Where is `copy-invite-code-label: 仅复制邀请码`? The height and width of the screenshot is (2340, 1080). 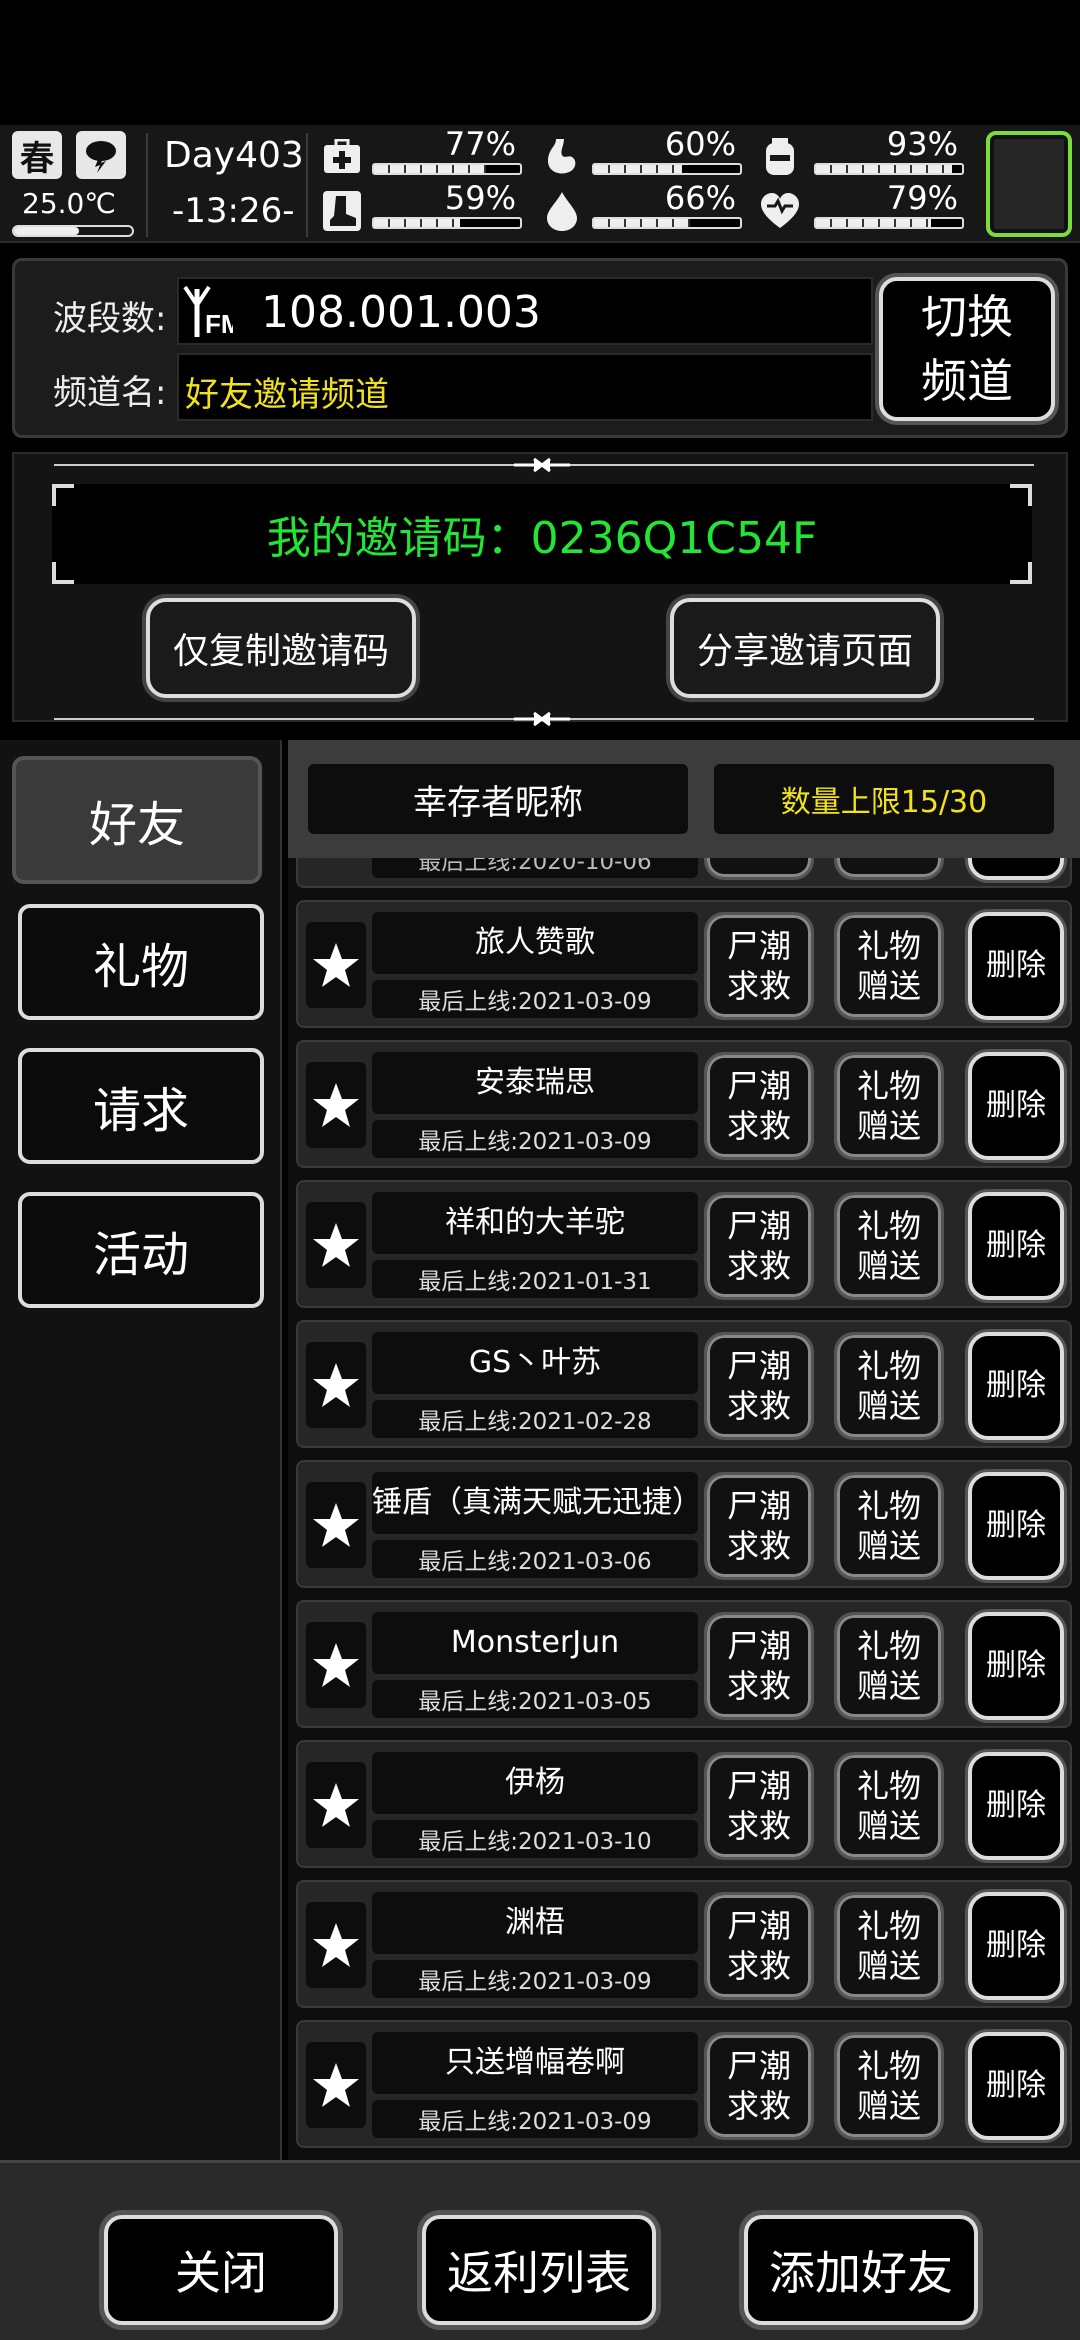
copy-invite-code-label: 仅复制邀请码 is located at coordinates (280, 651).